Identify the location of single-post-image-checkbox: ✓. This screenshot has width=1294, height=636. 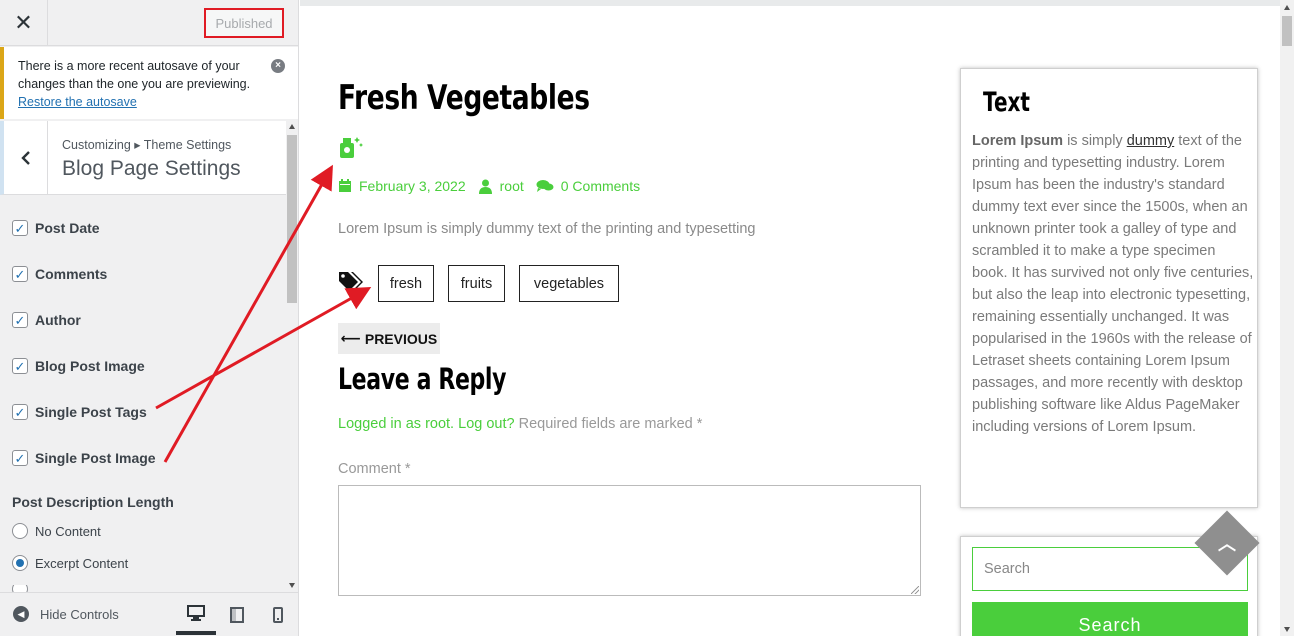
(20, 458).